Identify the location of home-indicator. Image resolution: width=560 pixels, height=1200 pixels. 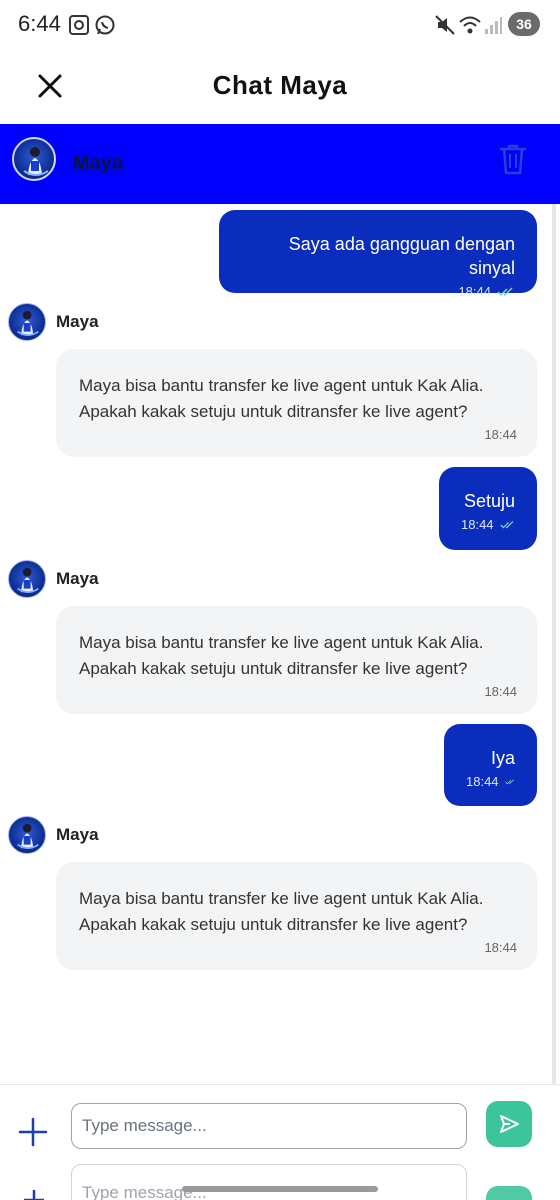
(280, 1189).